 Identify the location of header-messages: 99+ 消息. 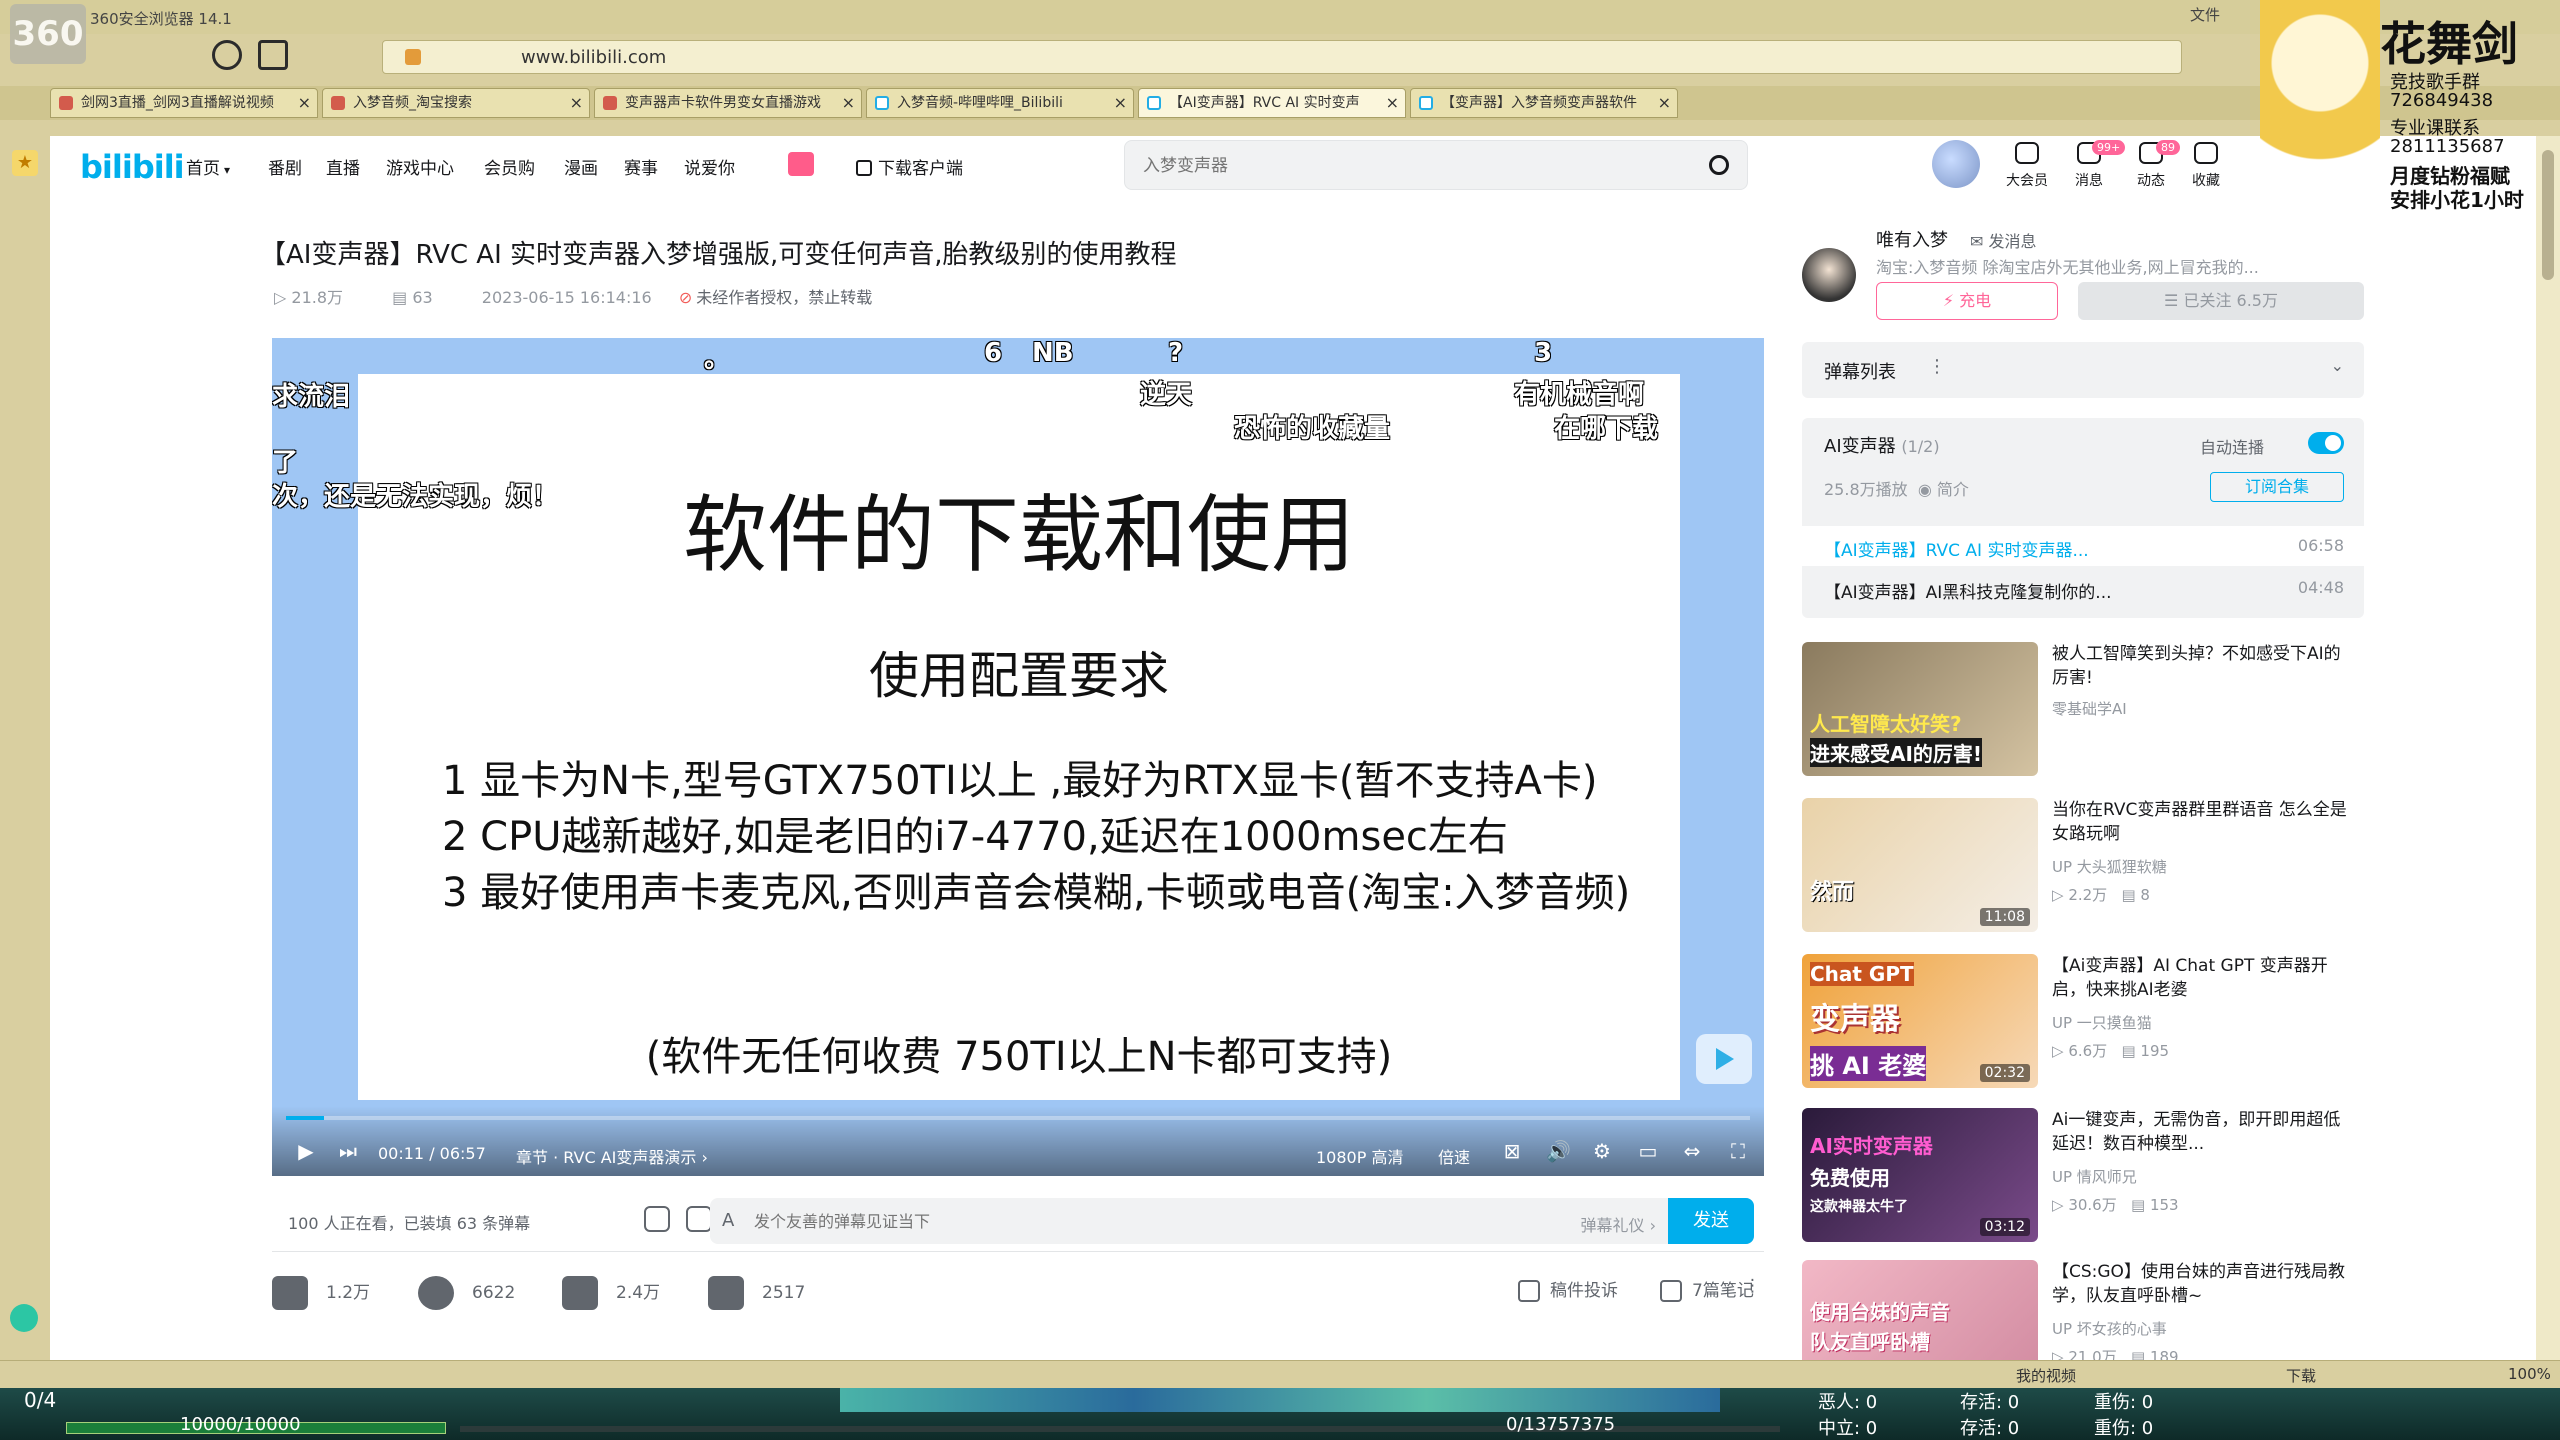
(2094, 165).